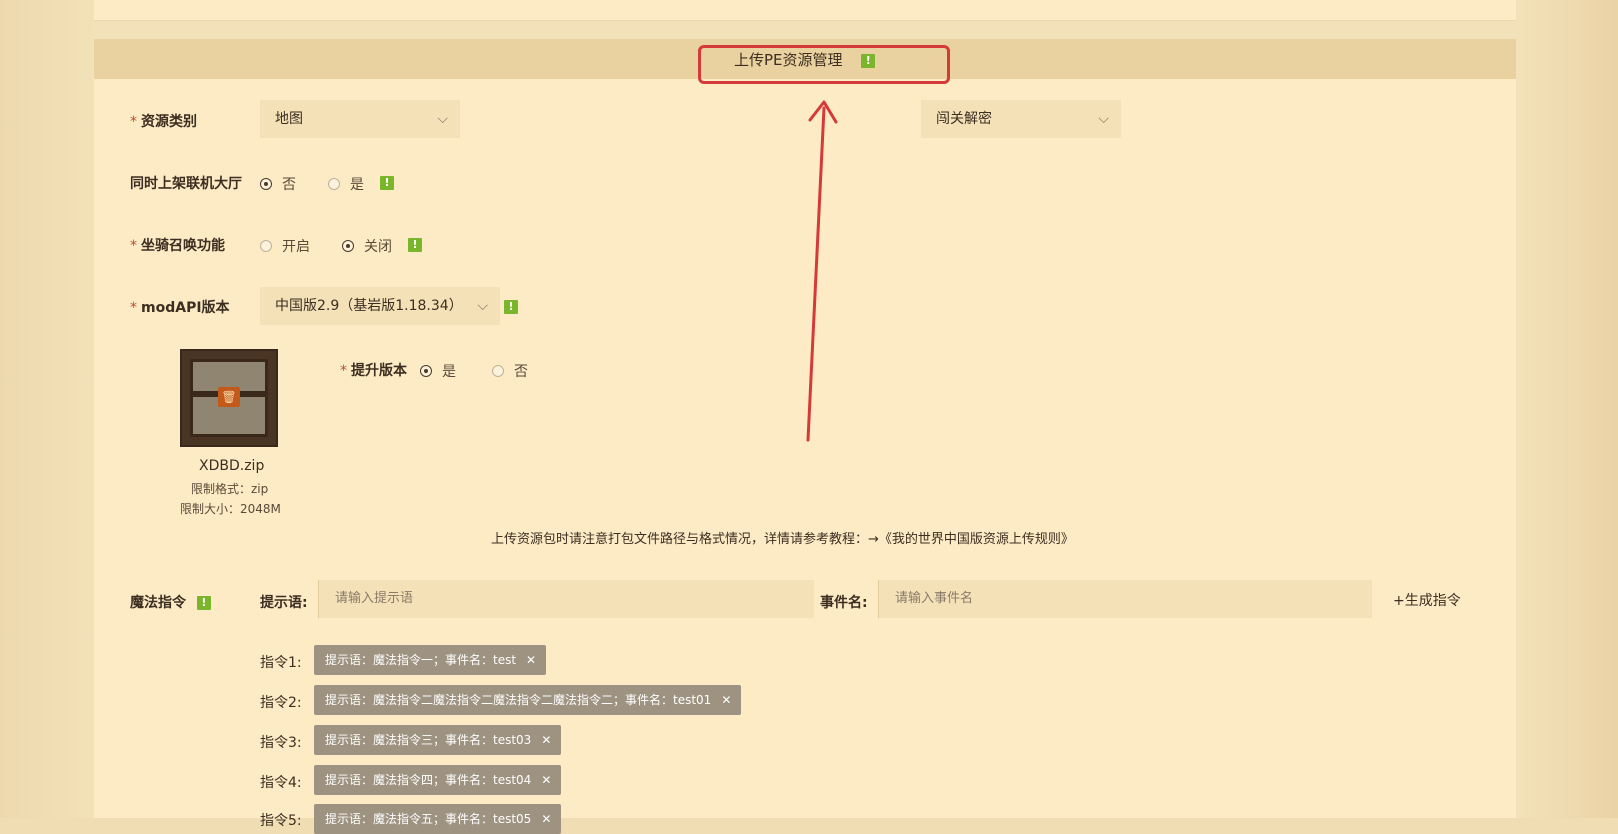 This screenshot has width=1618, height=834. What do you see at coordinates (230, 509) in the screenshot?
I see `file-size-limit: 限制大小：2048M` at bounding box center [230, 509].